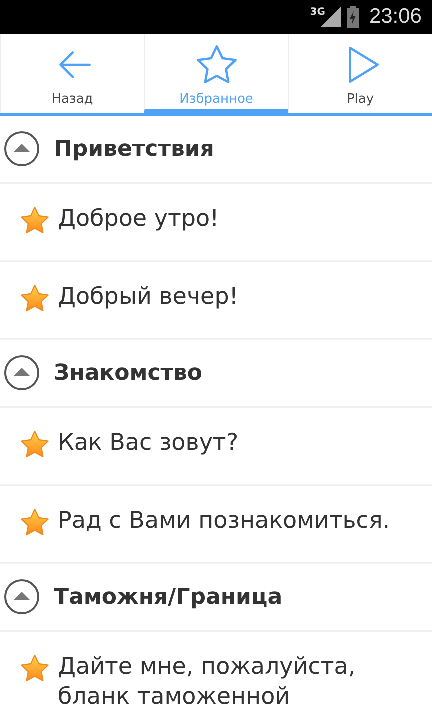  Describe the element at coordinates (224, 521) in the screenshot. I see `phrase-text: Рад с Вами познакомиться.` at that location.